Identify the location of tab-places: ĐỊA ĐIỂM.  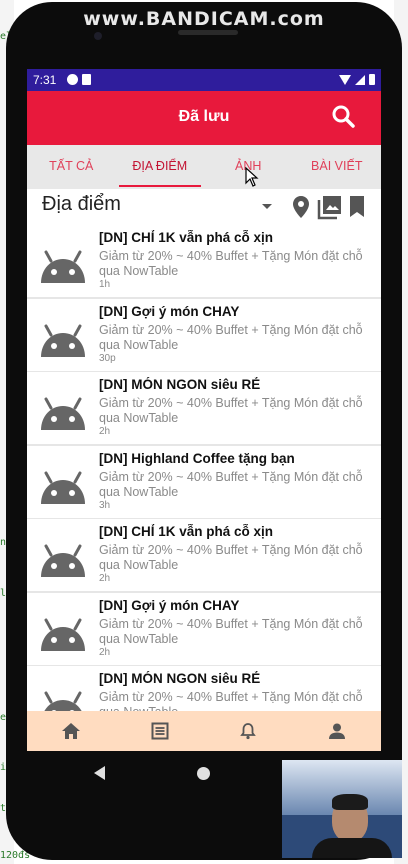
(160, 167).